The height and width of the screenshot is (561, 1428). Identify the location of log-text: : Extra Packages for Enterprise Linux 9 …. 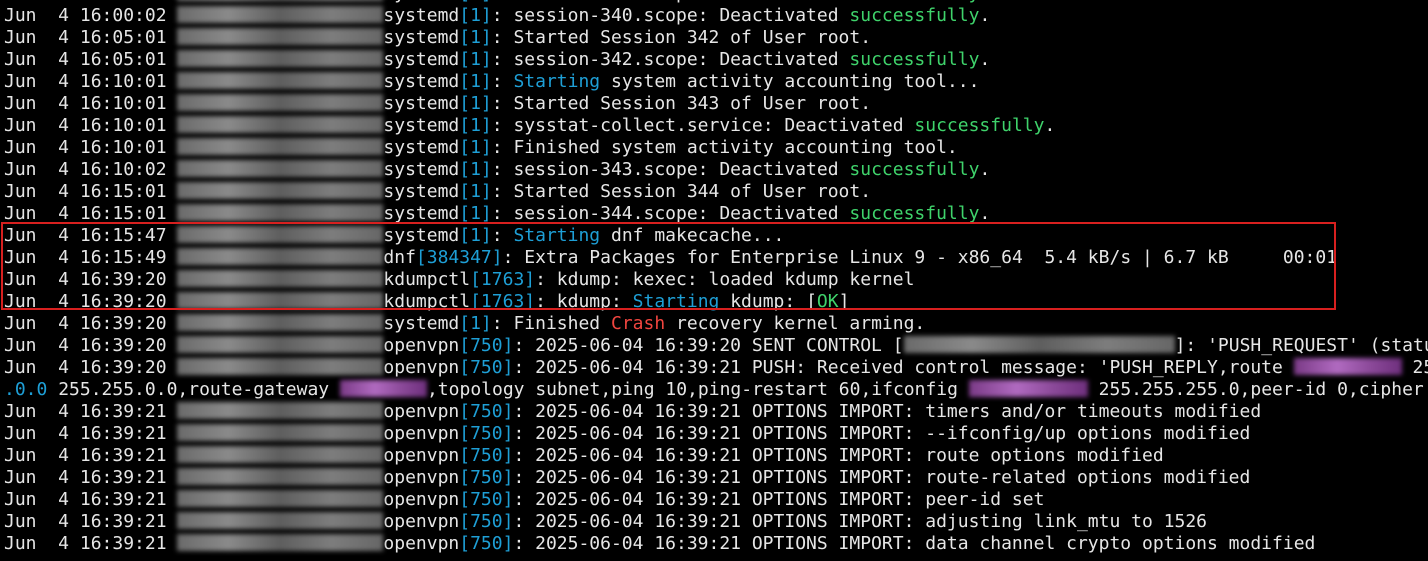
(920, 257).